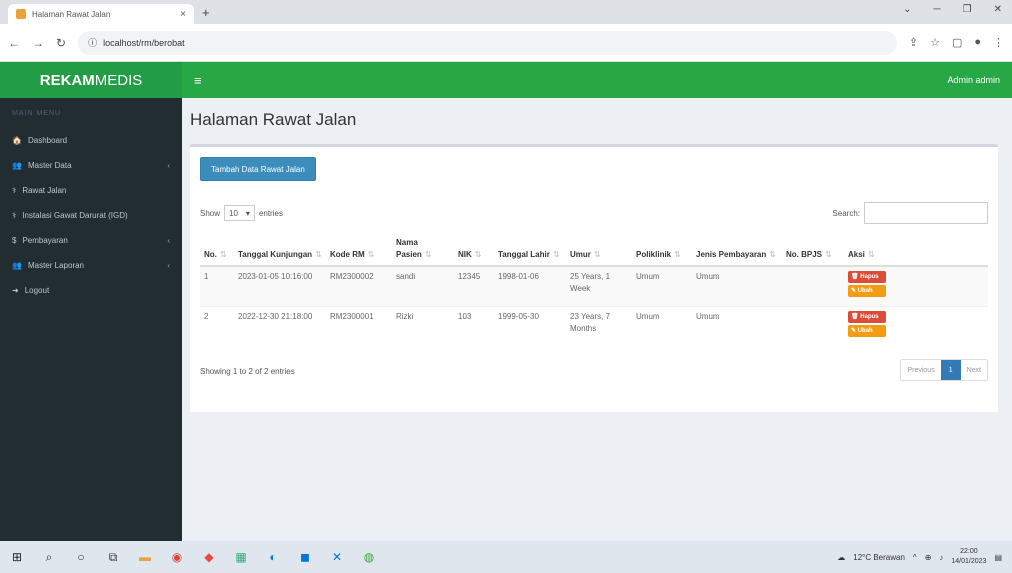 This screenshot has height=573, width=1012. I want to click on calendar-app-icon: ▦, so click(241, 557).